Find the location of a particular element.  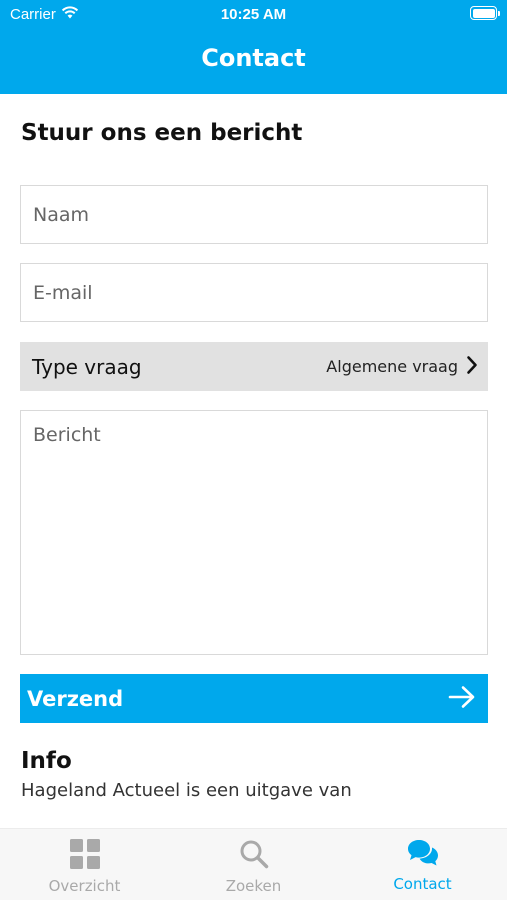

name-input is located at coordinates (254, 214).